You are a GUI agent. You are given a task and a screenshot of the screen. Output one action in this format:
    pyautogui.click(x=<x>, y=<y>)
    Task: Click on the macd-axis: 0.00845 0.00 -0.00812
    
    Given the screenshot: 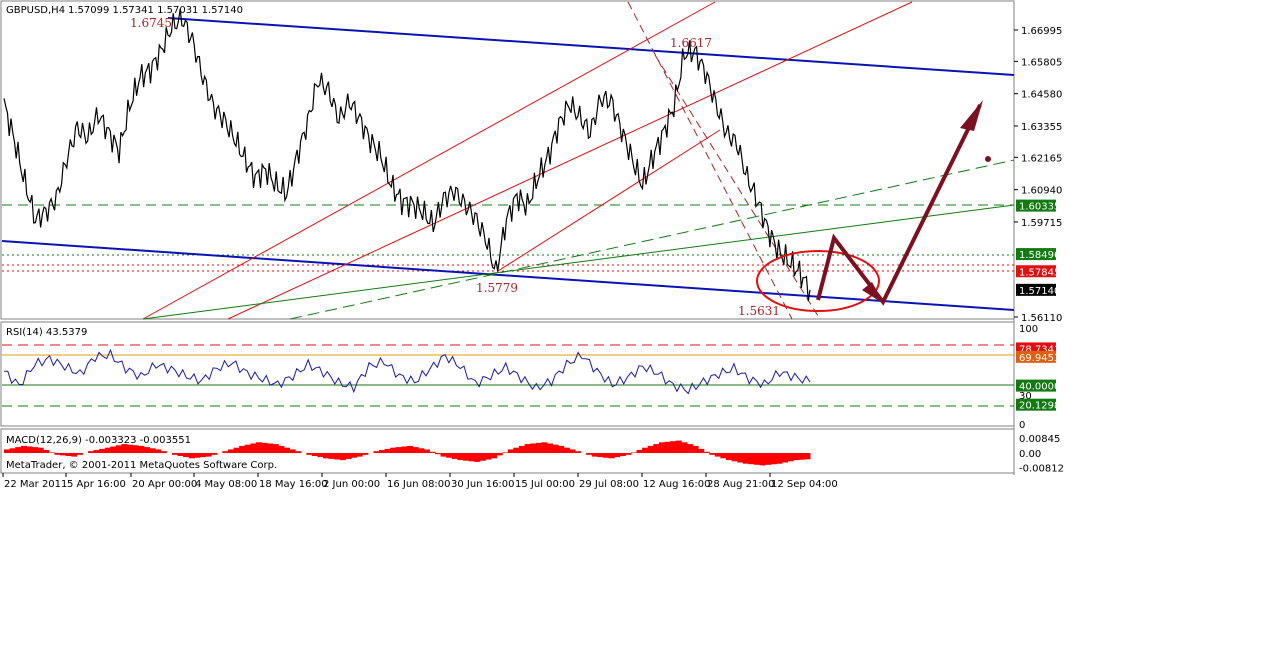 What is the action you would take?
    pyautogui.click(x=1041, y=454)
    